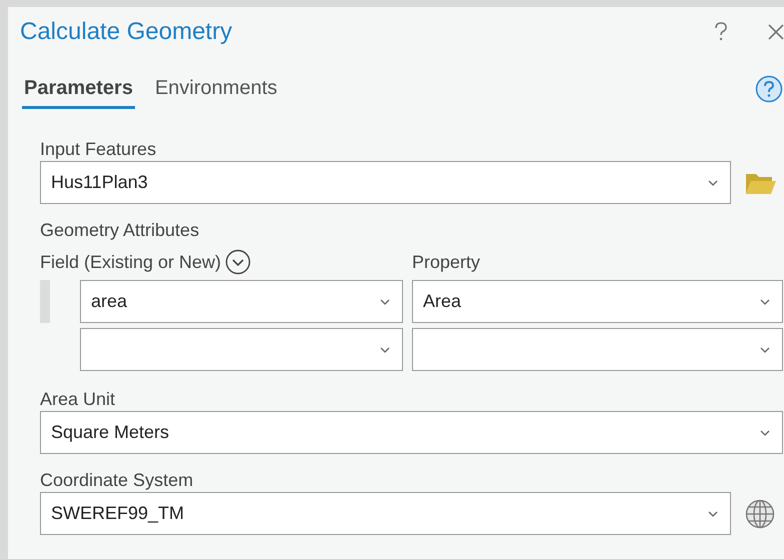 The width and height of the screenshot is (784, 559). Describe the element at coordinates (216, 89) in the screenshot. I see `tab: Environments` at that location.